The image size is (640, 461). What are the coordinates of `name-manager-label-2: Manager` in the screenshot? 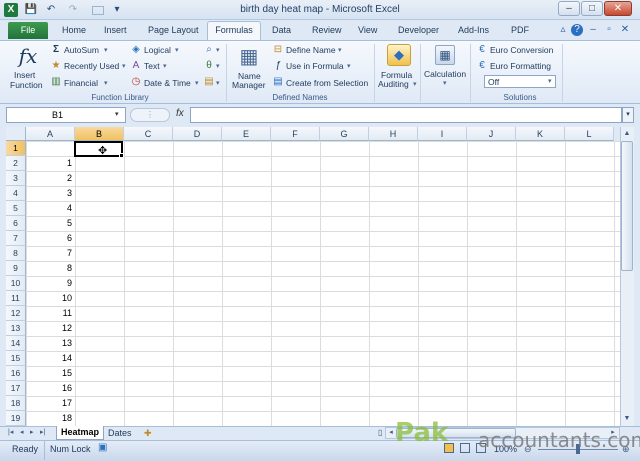 It's located at (249, 85).